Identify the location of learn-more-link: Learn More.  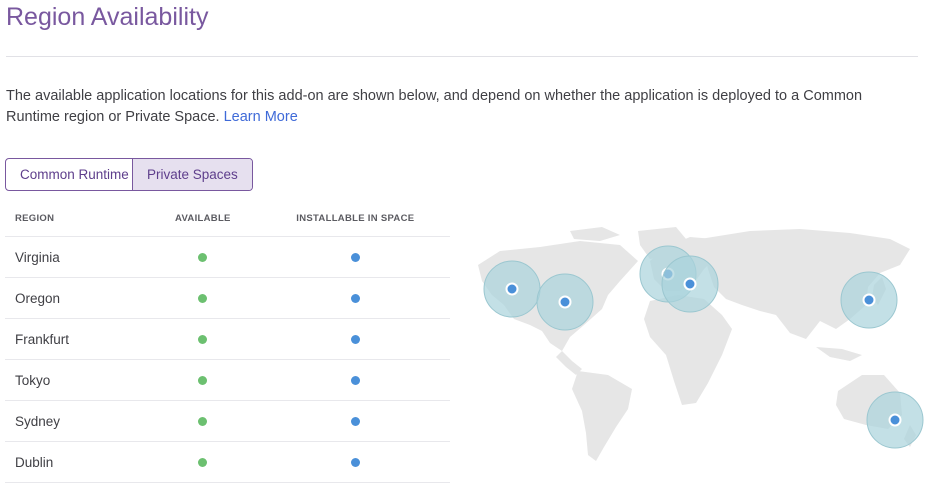
(261, 117).